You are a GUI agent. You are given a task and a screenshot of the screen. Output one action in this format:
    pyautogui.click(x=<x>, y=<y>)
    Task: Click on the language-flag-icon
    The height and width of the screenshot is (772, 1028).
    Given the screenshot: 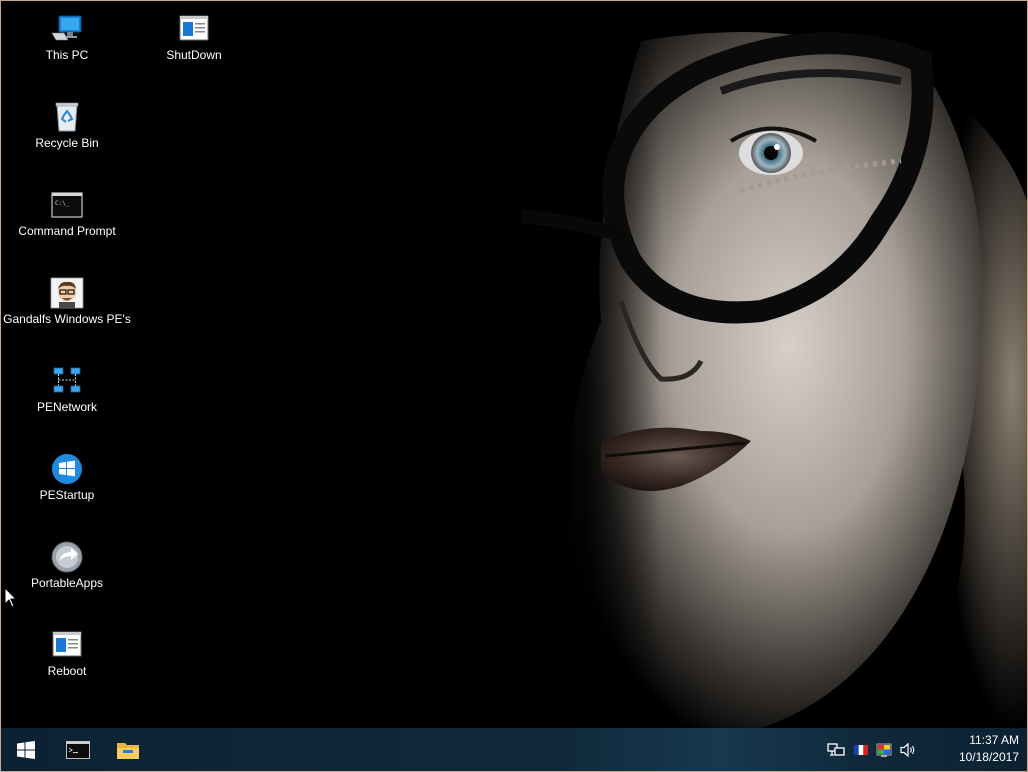 What is the action you would take?
    pyautogui.click(x=861, y=750)
    